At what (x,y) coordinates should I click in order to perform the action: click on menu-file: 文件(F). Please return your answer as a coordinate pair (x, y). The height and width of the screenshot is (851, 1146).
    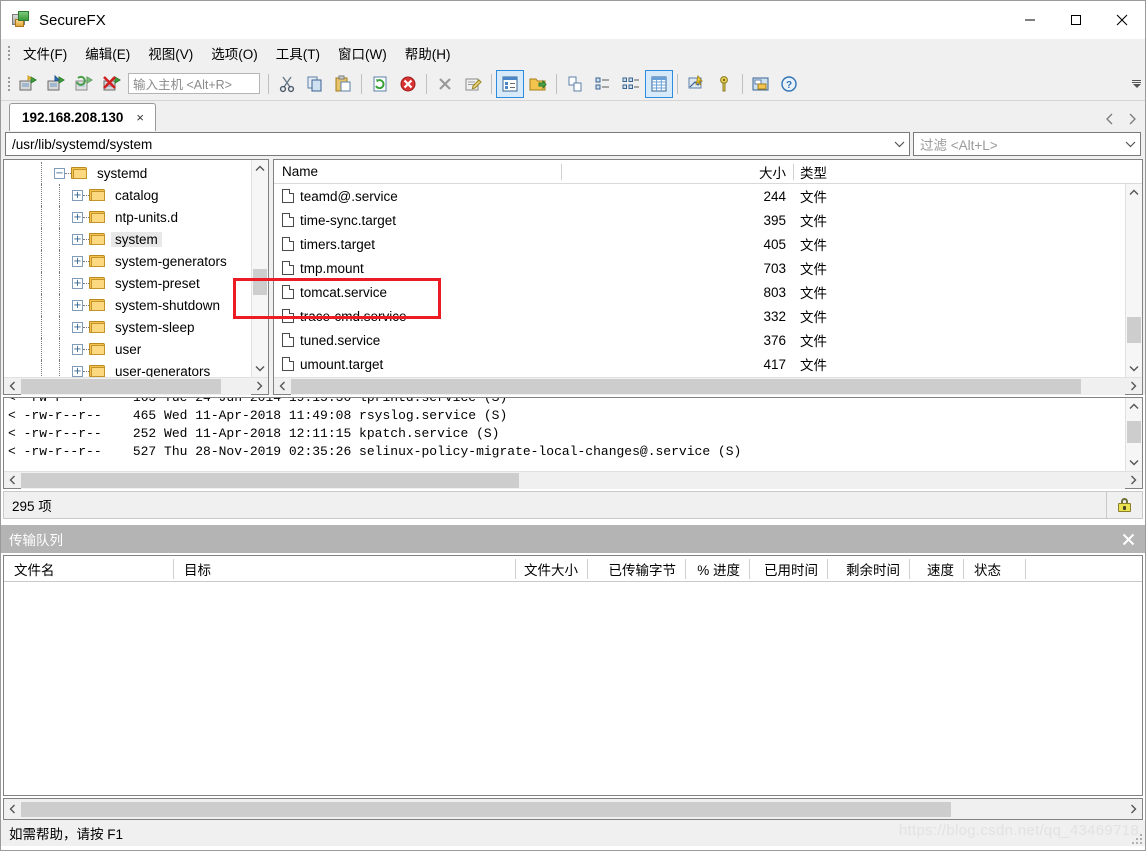
    Looking at the image, I should click on (45, 53).